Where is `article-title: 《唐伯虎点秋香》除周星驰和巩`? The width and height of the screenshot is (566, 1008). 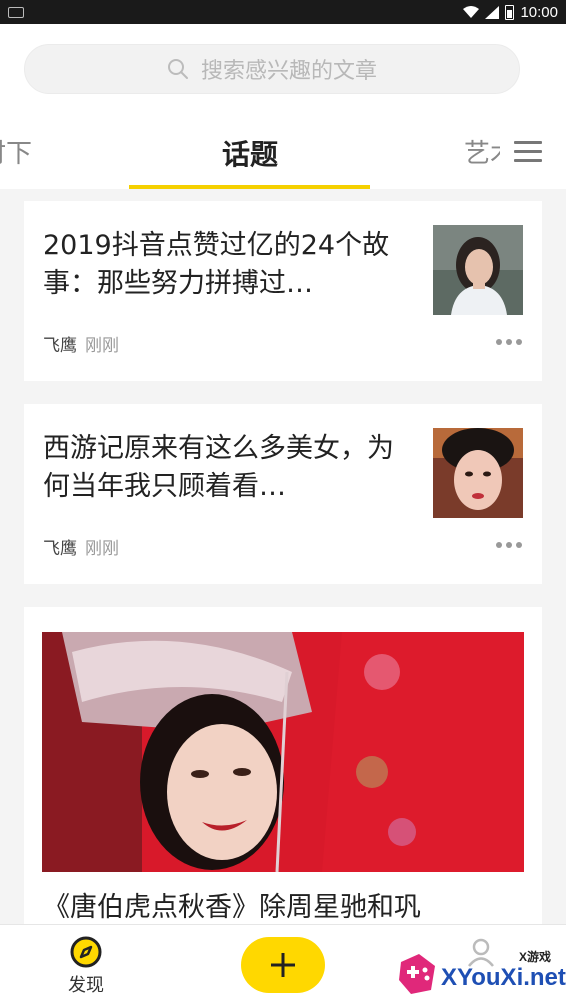 article-title: 《唐伯虎点秋香》除周星驰和巩 is located at coordinates (283, 908).